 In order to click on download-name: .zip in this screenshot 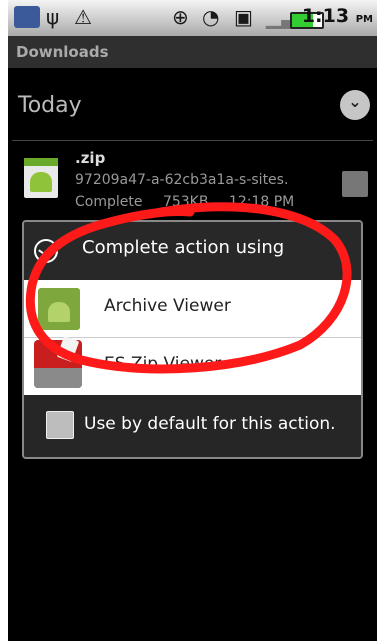, I will do `click(90, 158)`.